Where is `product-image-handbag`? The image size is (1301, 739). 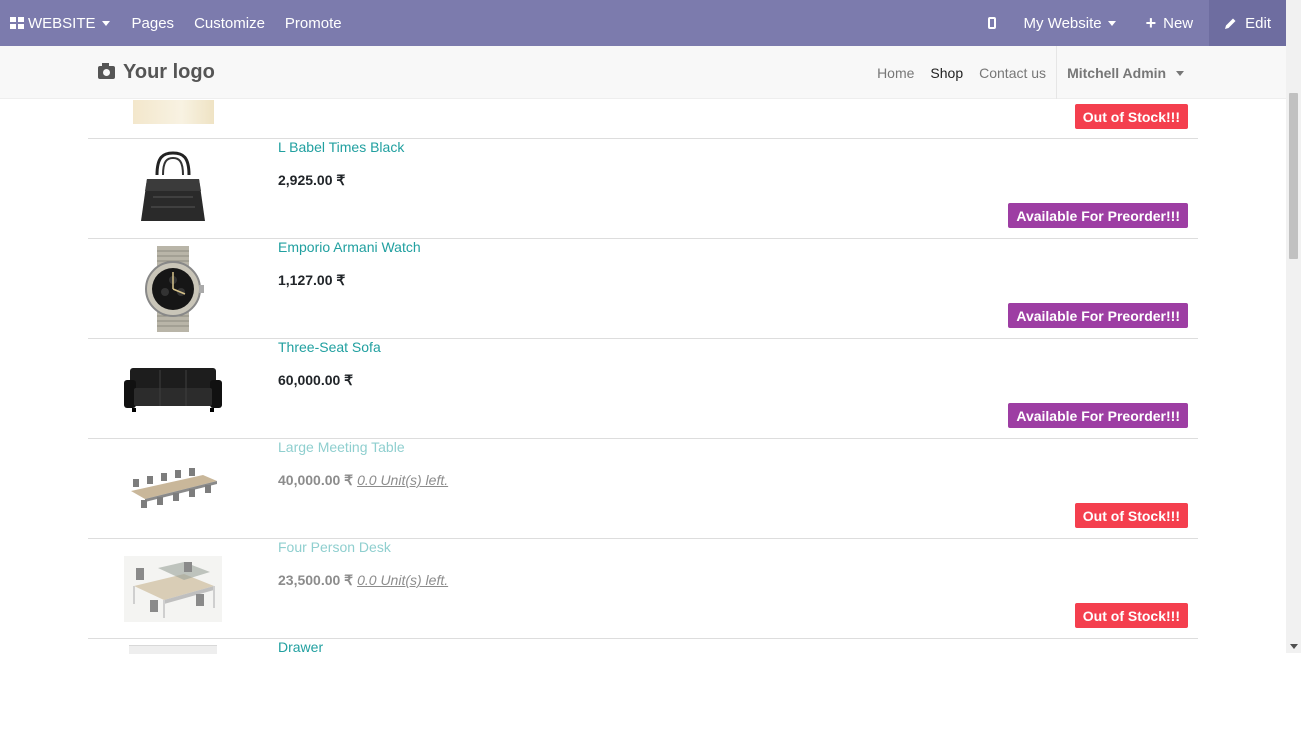 product-image-handbag is located at coordinates (173, 189).